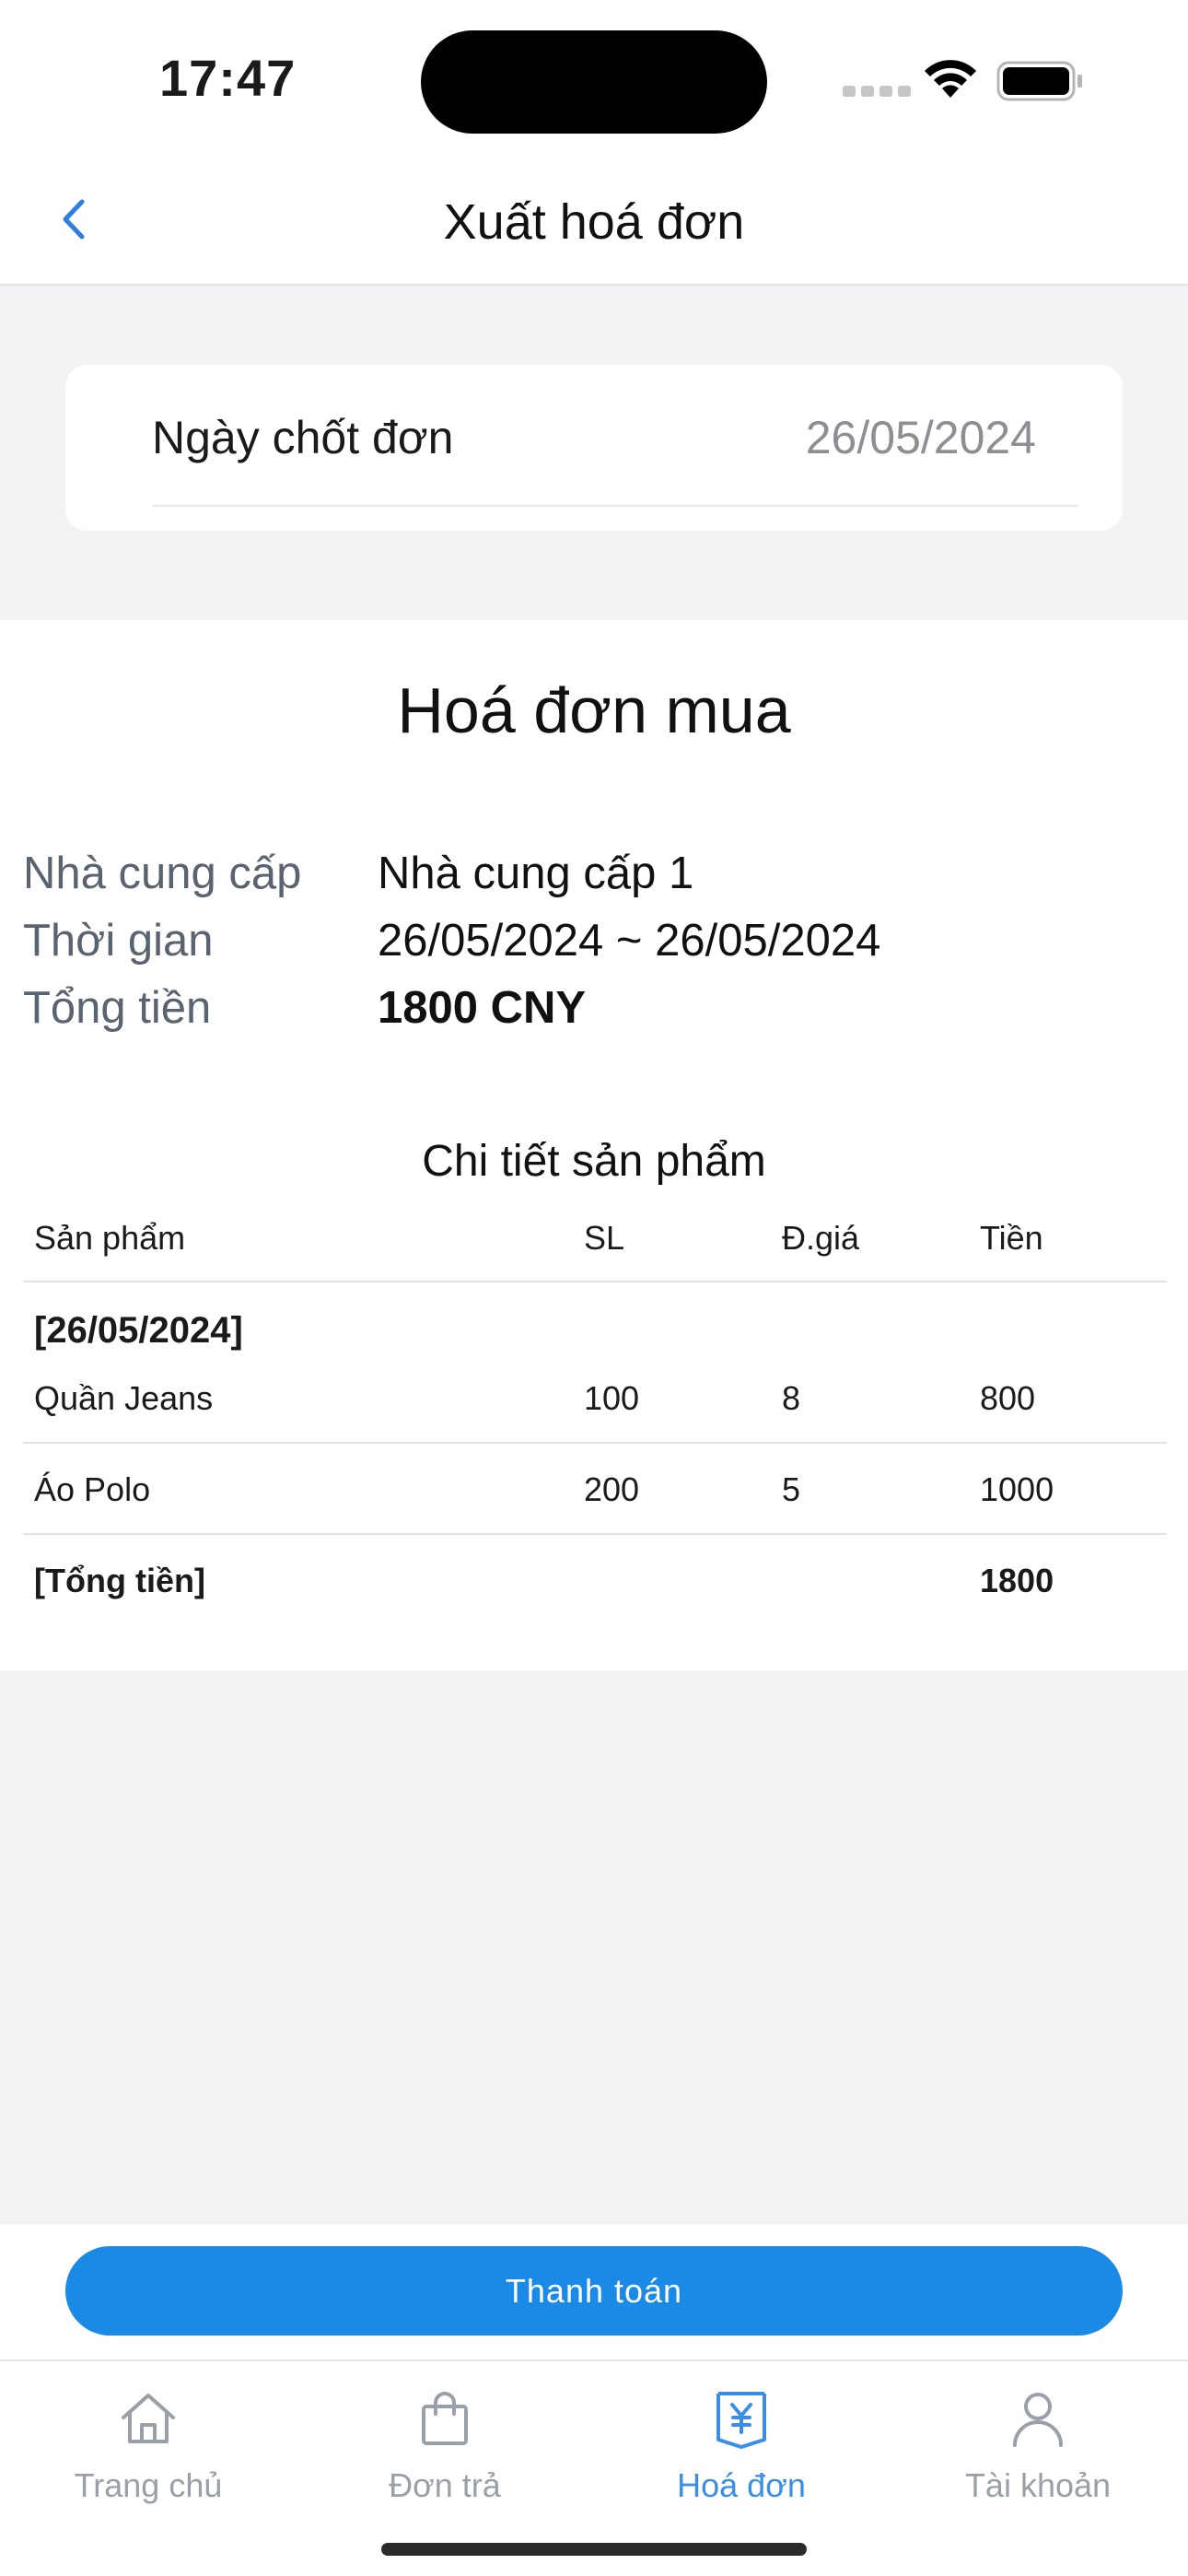  What do you see at coordinates (604, 1238) in the screenshot?
I see `column-header-qty: SL` at bounding box center [604, 1238].